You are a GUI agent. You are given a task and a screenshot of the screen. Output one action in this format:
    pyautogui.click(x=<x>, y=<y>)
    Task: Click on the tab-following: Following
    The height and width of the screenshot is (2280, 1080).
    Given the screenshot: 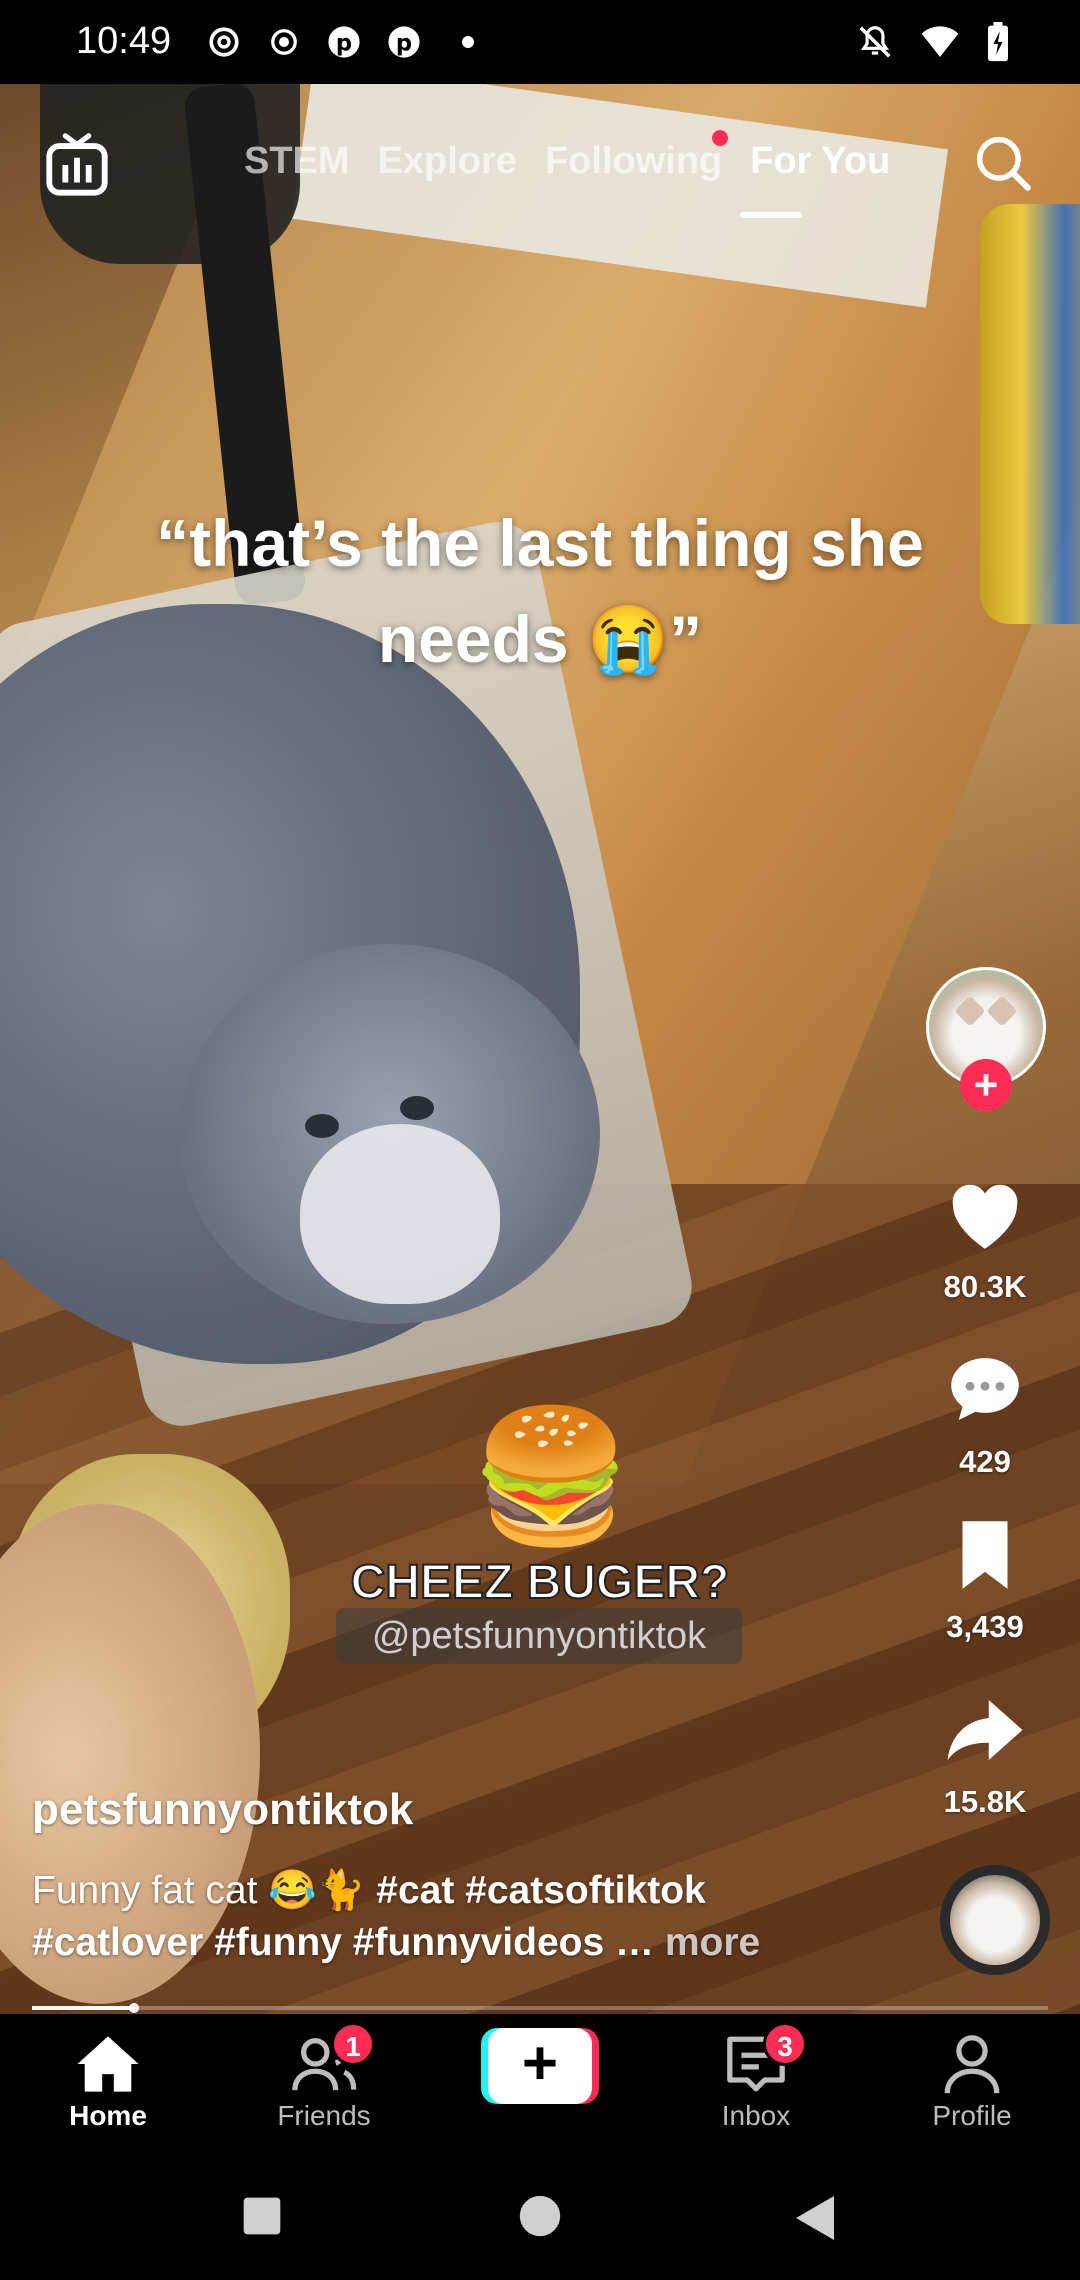 What is the action you would take?
    pyautogui.click(x=636, y=156)
    